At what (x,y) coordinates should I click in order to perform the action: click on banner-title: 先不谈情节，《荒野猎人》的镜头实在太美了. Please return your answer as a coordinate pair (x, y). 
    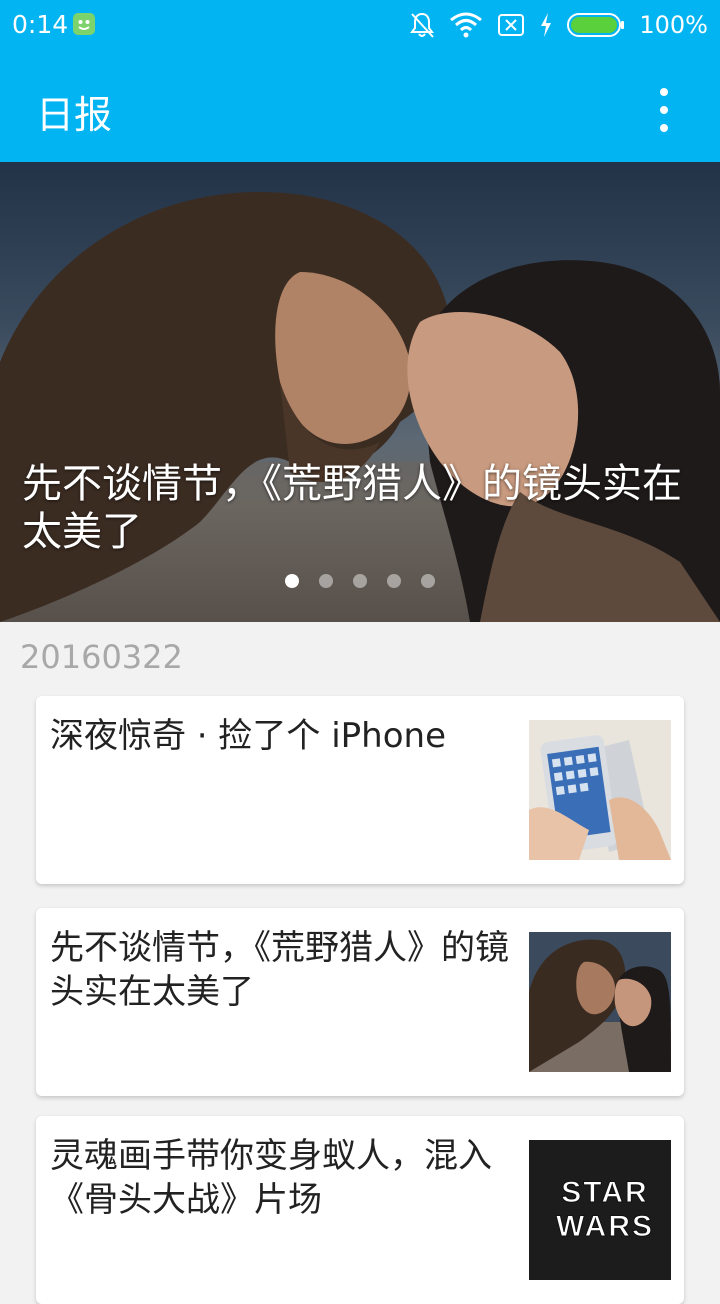
    Looking at the image, I should click on (352, 508).